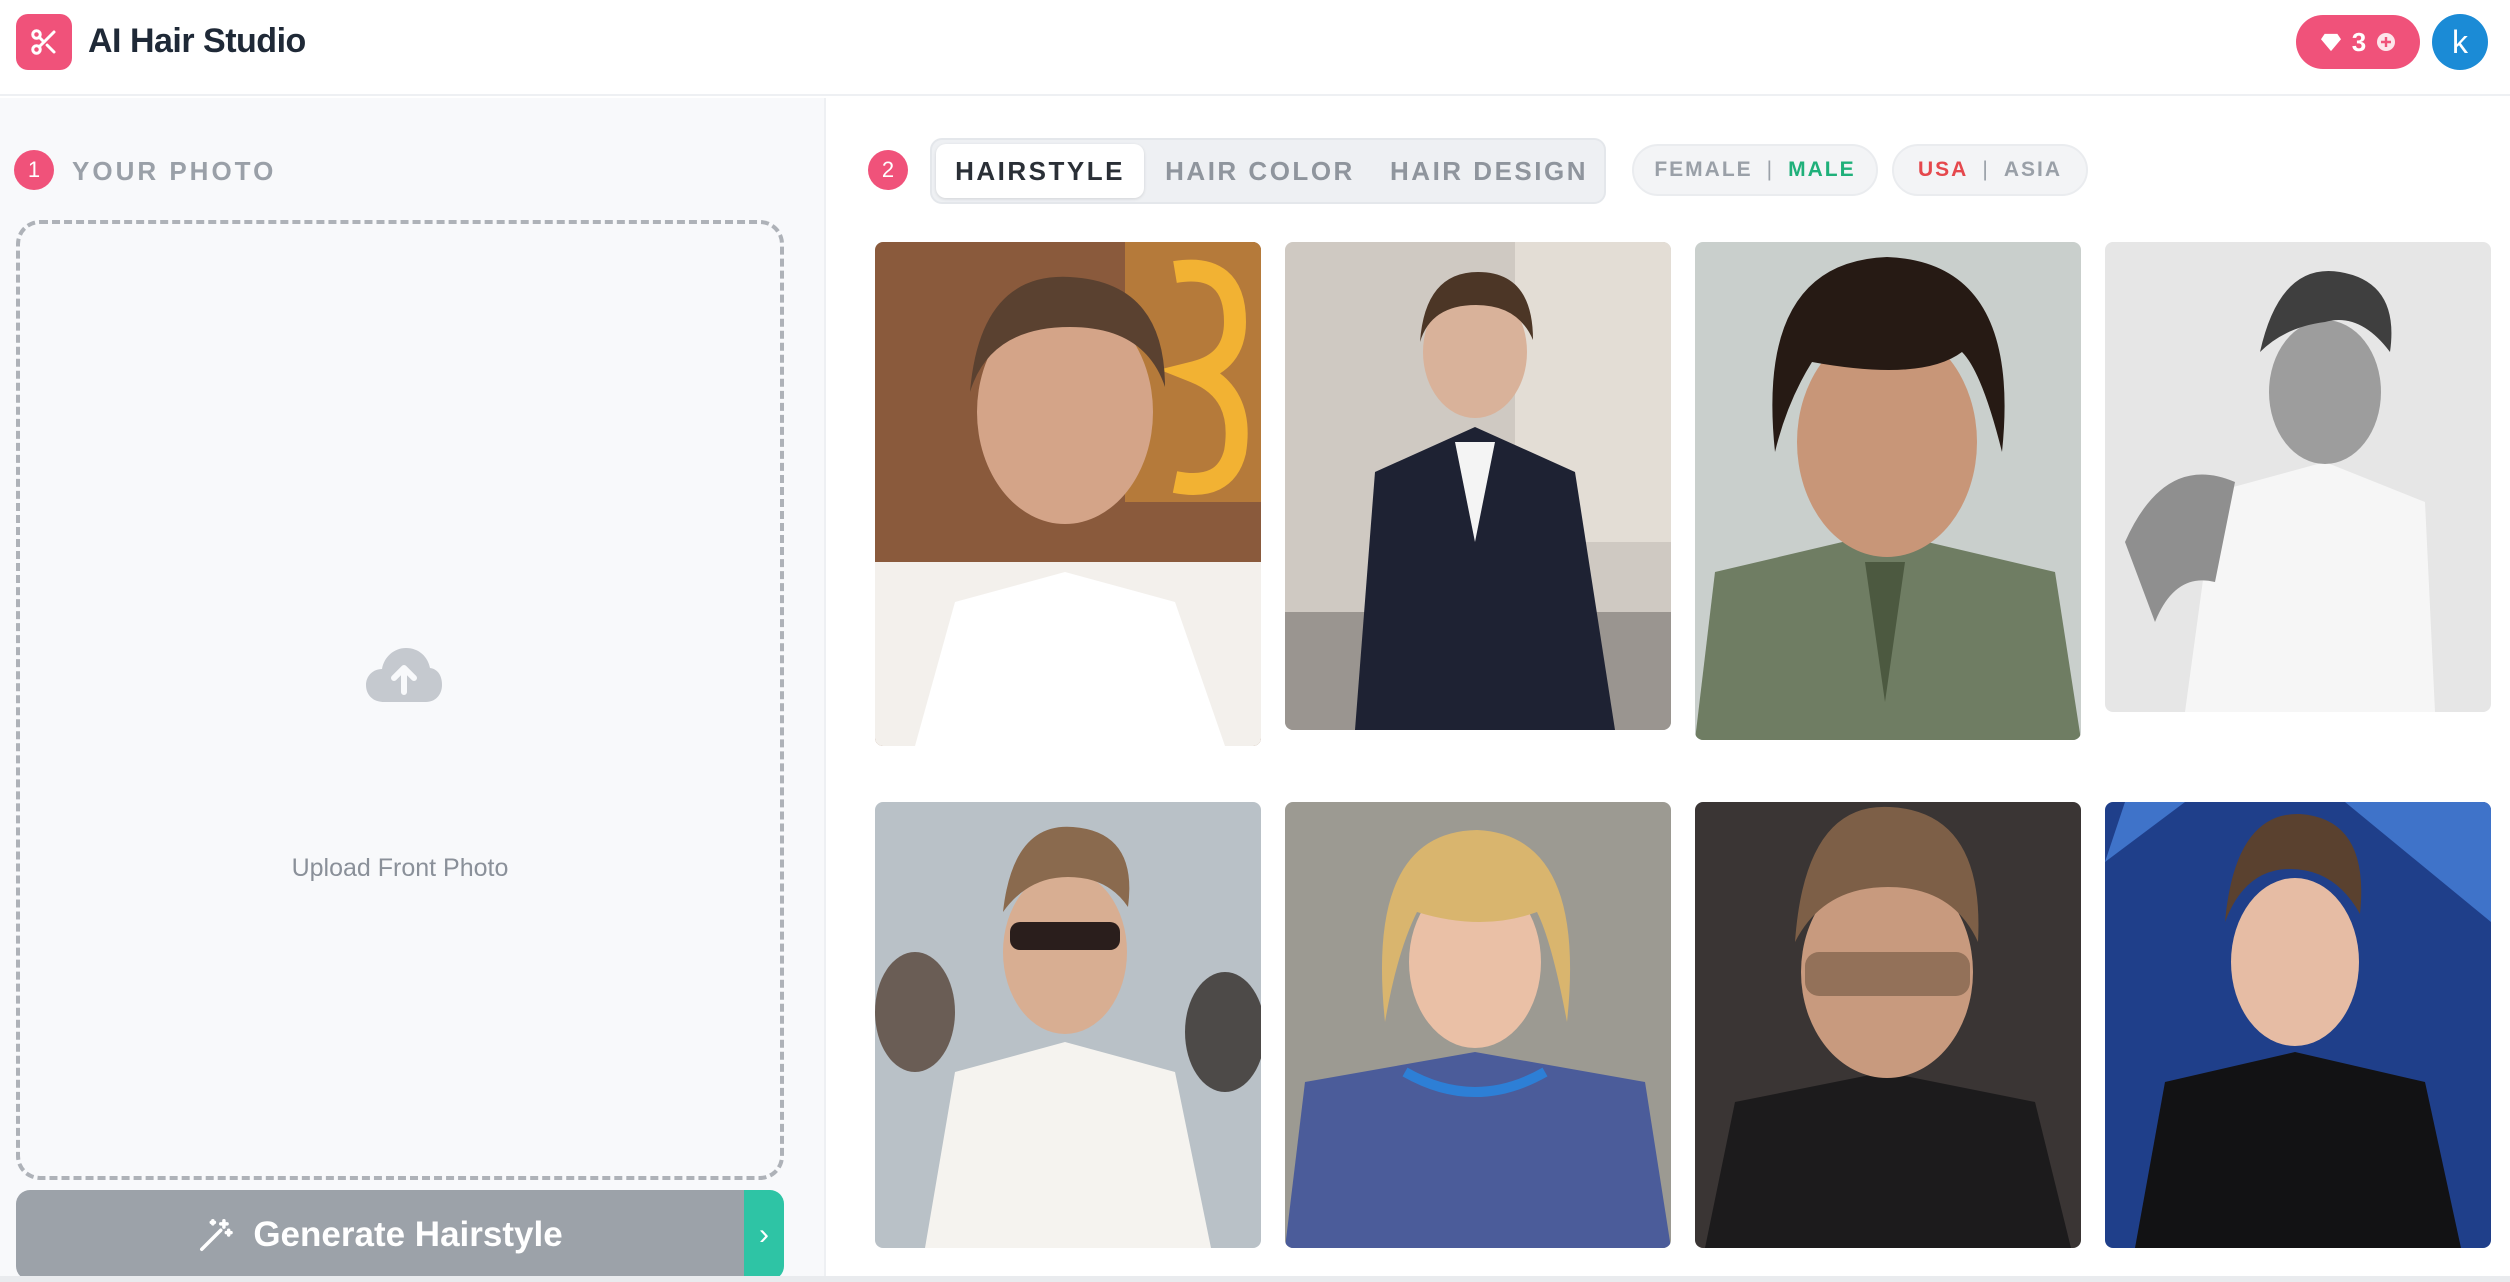  Describe the element at coordinates (2460, 42) in the screenshot. I see `avatar: k` at that location.